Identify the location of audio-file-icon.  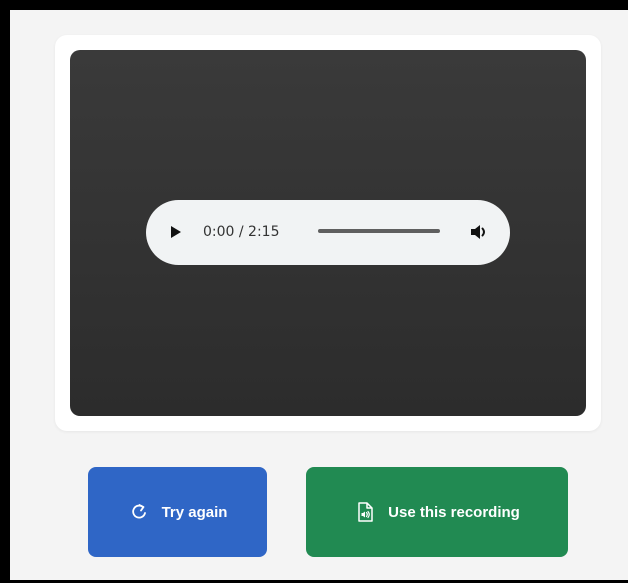
(365, 512).